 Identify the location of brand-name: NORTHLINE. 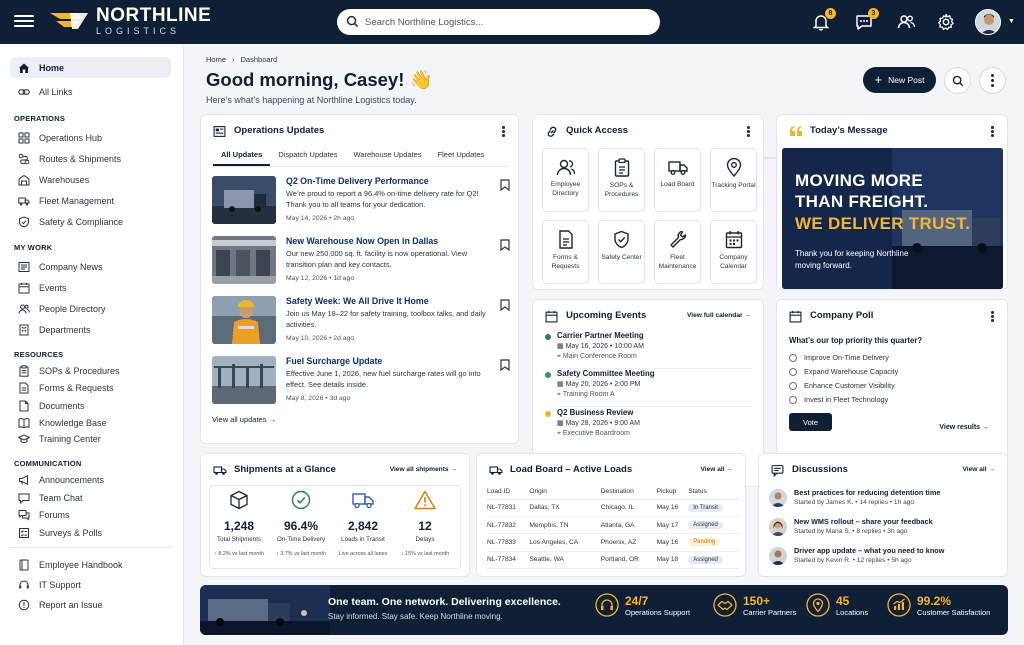
(154, 15).